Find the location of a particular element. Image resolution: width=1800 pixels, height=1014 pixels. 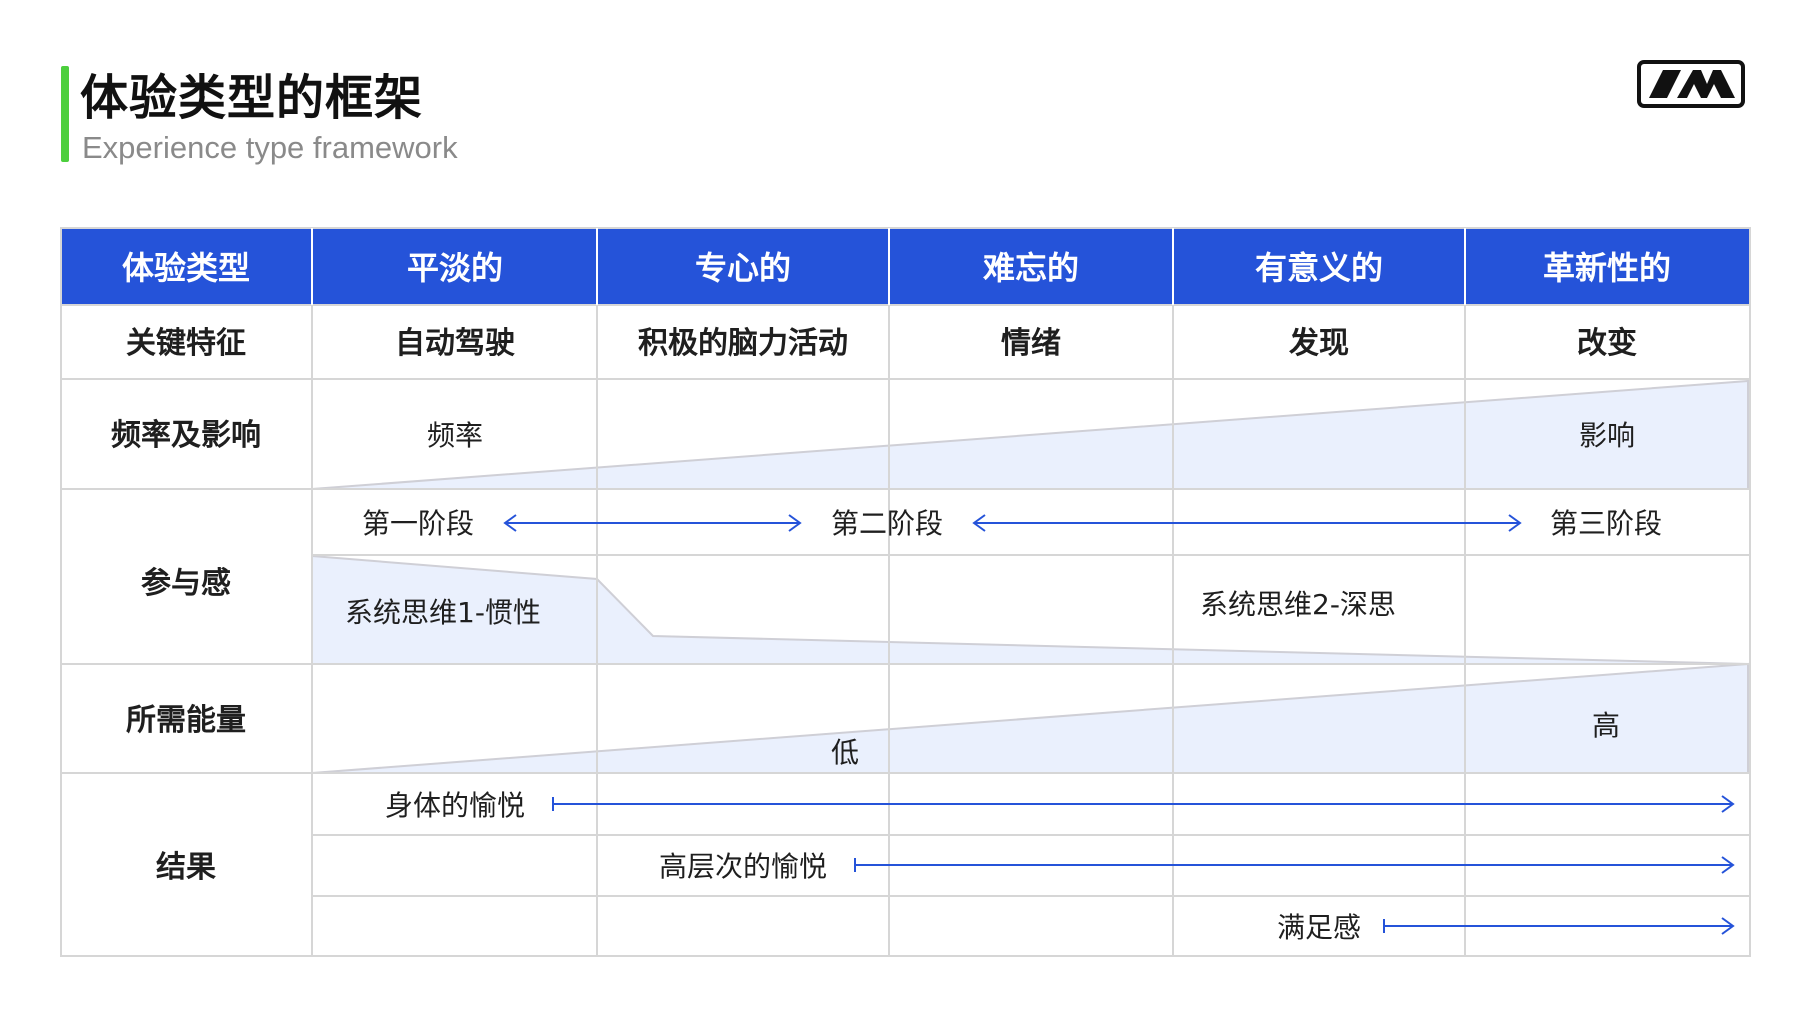

stage-arrows is located at coordinates (1012, 523).